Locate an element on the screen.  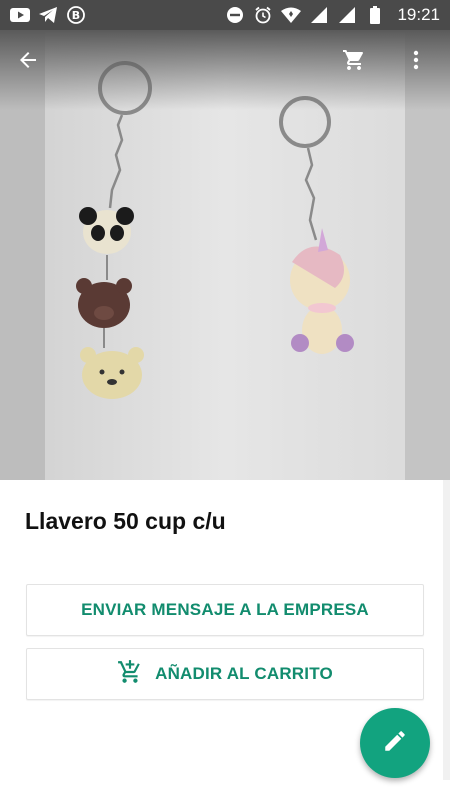
status-time: 19:21 is located at coordinates (418, 14).